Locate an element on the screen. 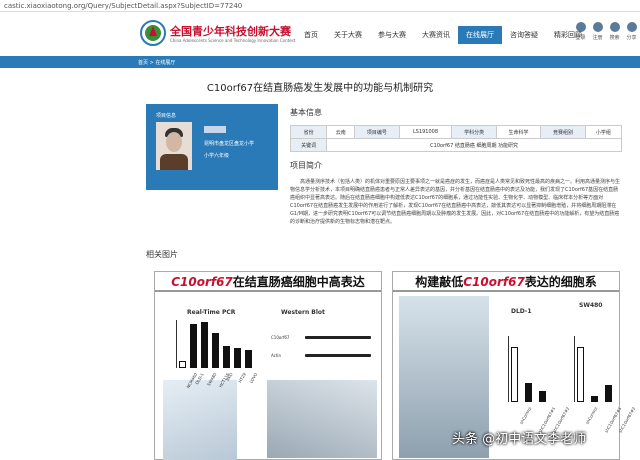  brand-title: 全国青少年科技创新大赛 is located at coordinates (230, 31).